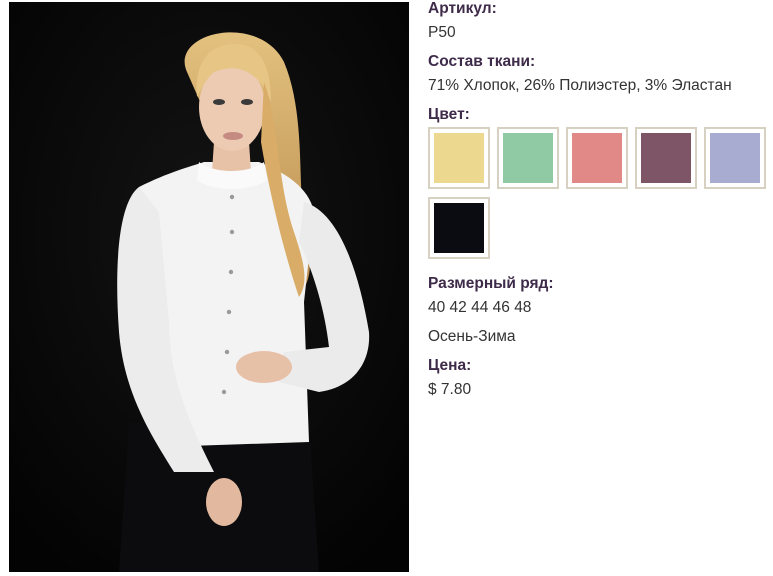  What do you see at coordinates (472, 336) in the screenshot?
I see `season-value: Осень-Зима` at bounding box center [472, 336].